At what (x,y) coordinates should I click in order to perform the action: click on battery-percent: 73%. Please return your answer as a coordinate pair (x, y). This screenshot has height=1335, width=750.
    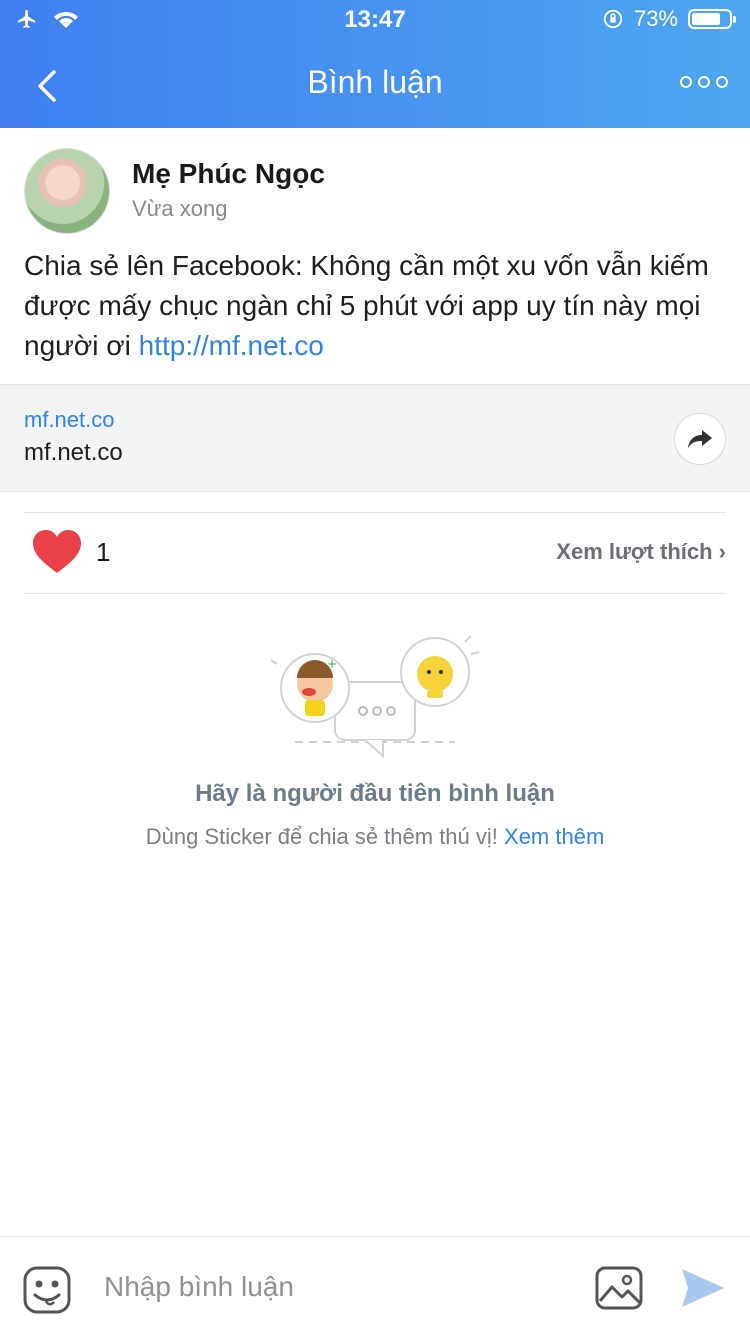
    Looking at the image, I should click on (655, 18).